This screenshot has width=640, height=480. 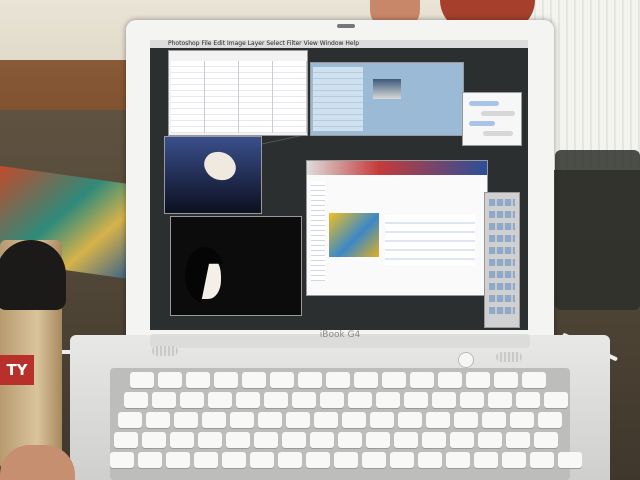 I want to click on menu-item-edit: Edit, so click(x=219, y=43).